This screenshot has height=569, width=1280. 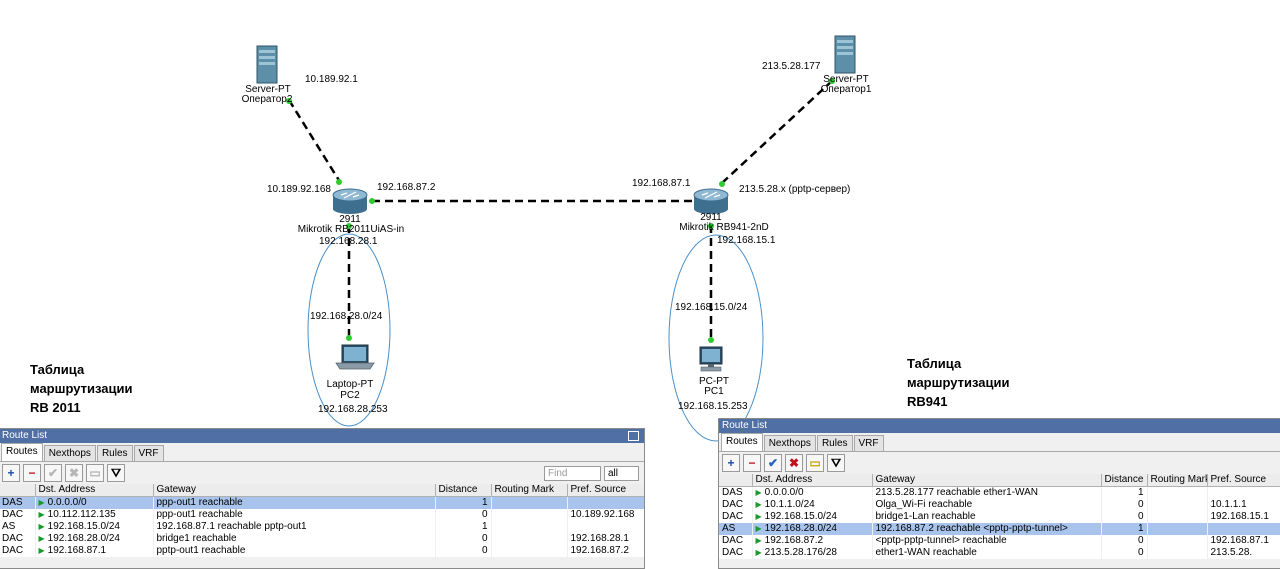 I want to click on window-title: Route List, so click(x=25, y=435).